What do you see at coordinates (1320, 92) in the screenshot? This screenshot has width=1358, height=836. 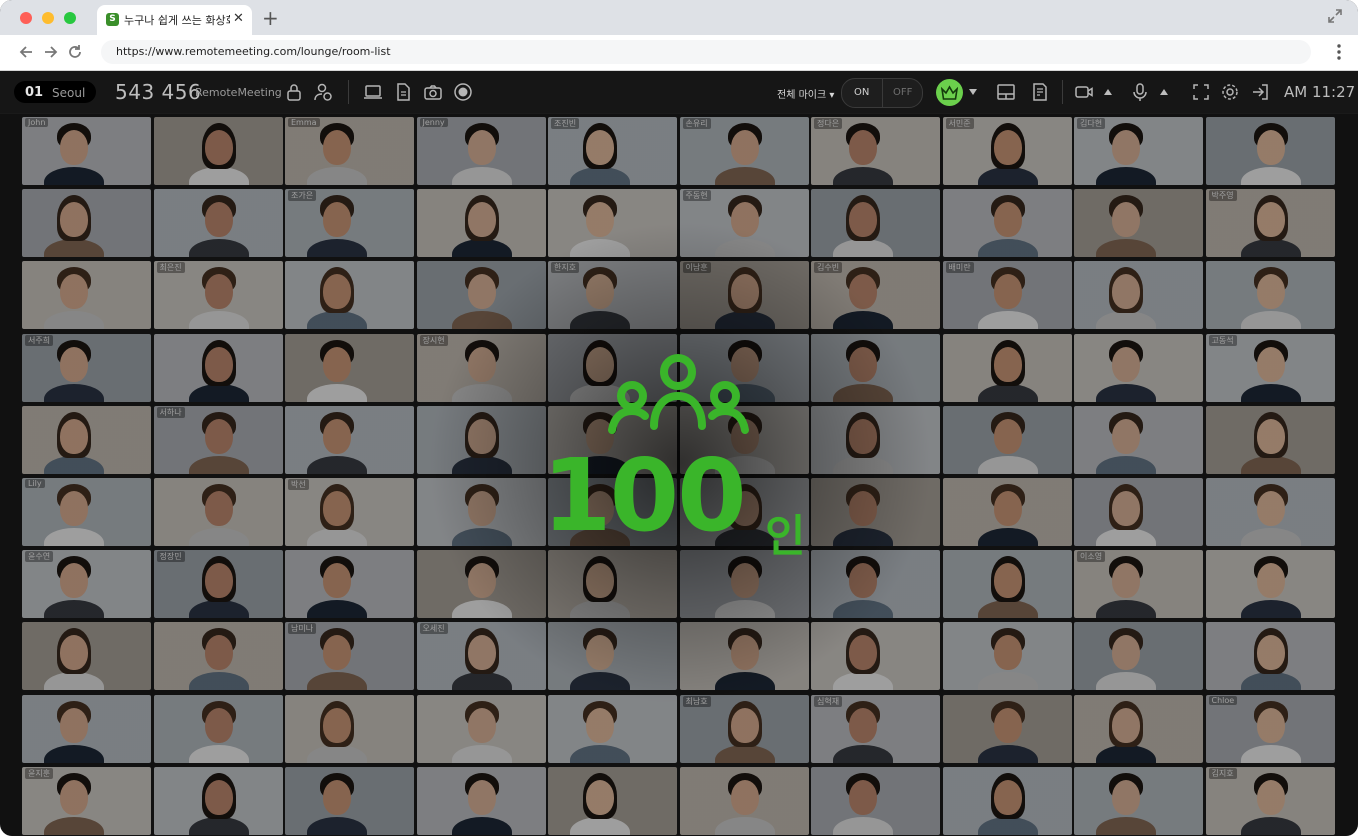 I see `clock: AM 11:27` at bounding box center [1320, 92].